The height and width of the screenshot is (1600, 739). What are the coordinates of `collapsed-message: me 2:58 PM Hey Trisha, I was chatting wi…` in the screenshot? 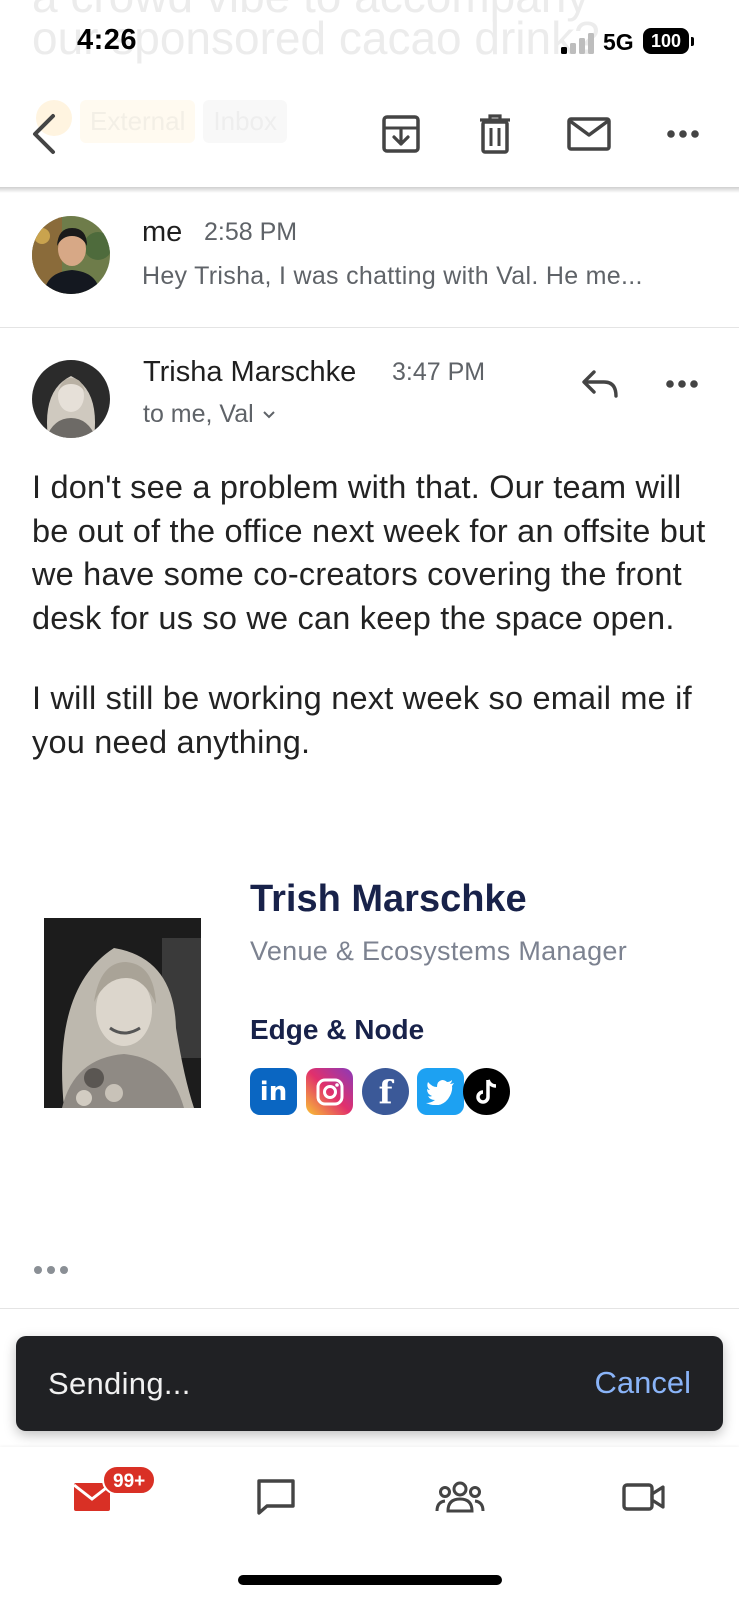 It's located at (369, 263).